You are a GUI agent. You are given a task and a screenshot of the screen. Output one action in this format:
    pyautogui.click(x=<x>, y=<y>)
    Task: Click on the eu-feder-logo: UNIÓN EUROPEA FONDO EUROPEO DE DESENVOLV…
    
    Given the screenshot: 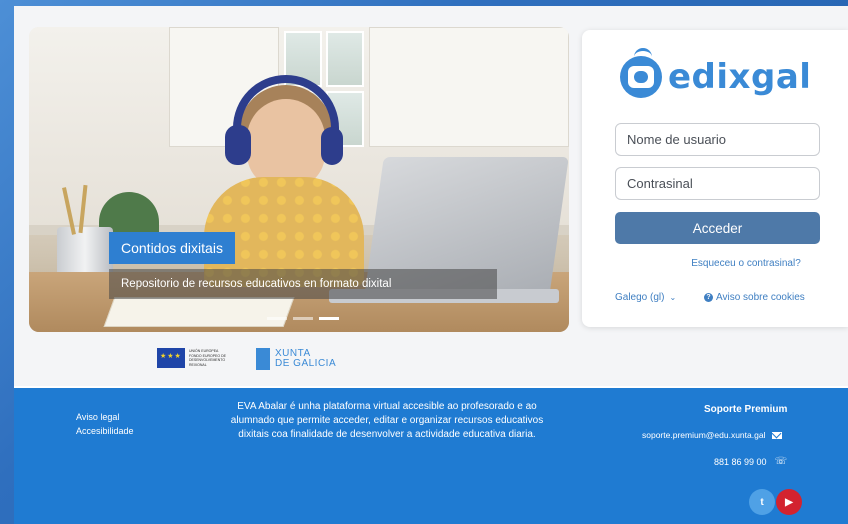 What is the action you would take?
    pyautogui.click(x=194, y=358)
    